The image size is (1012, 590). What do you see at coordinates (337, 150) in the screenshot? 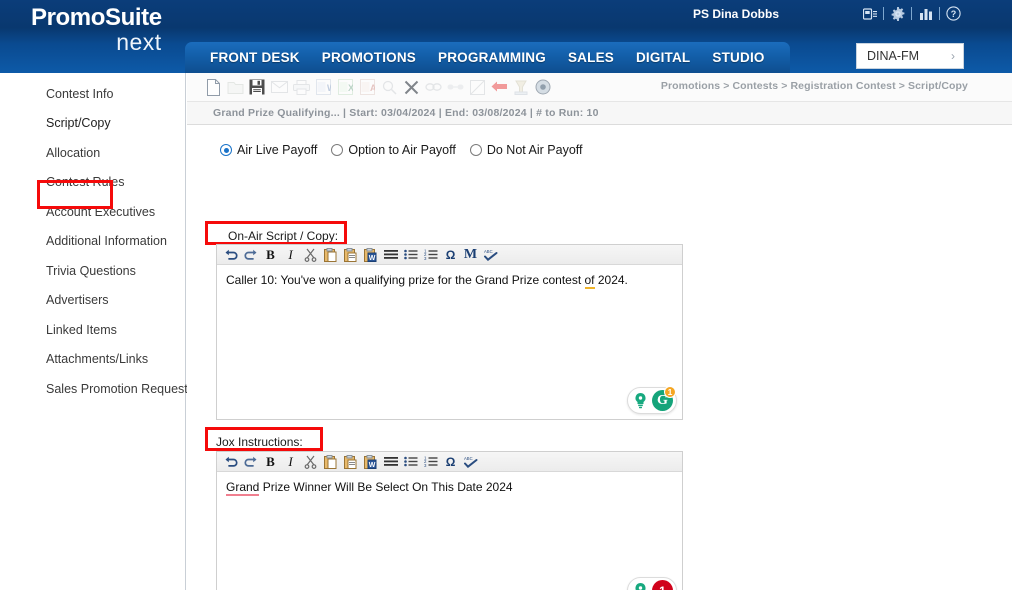
I see `radio-option-to-air-payoff-control` at bounding box center [337, 150].